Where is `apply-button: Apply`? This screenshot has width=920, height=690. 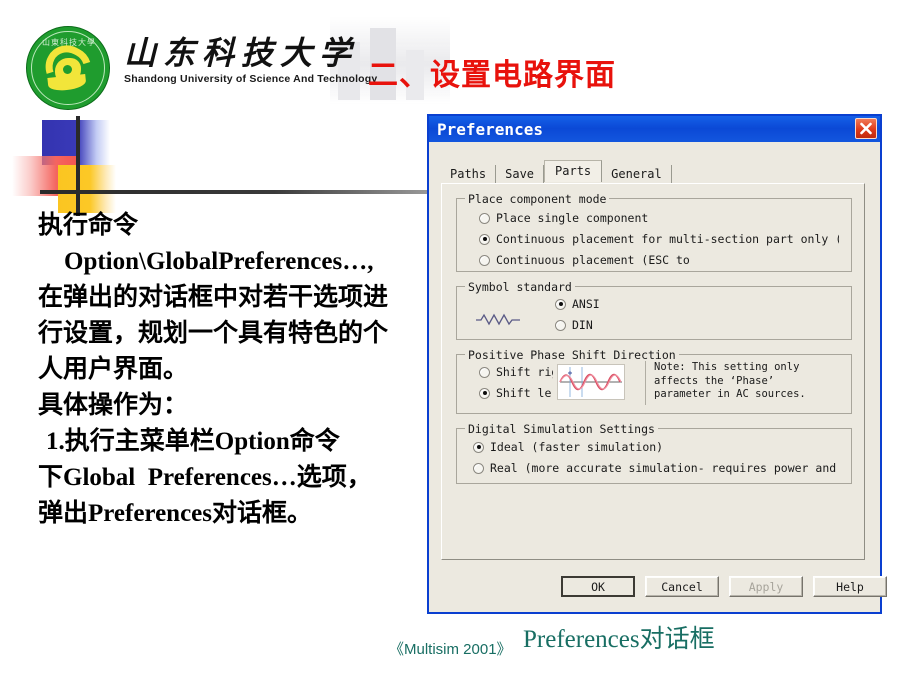
apply-button: Apply is located at coordinates (766, 586).